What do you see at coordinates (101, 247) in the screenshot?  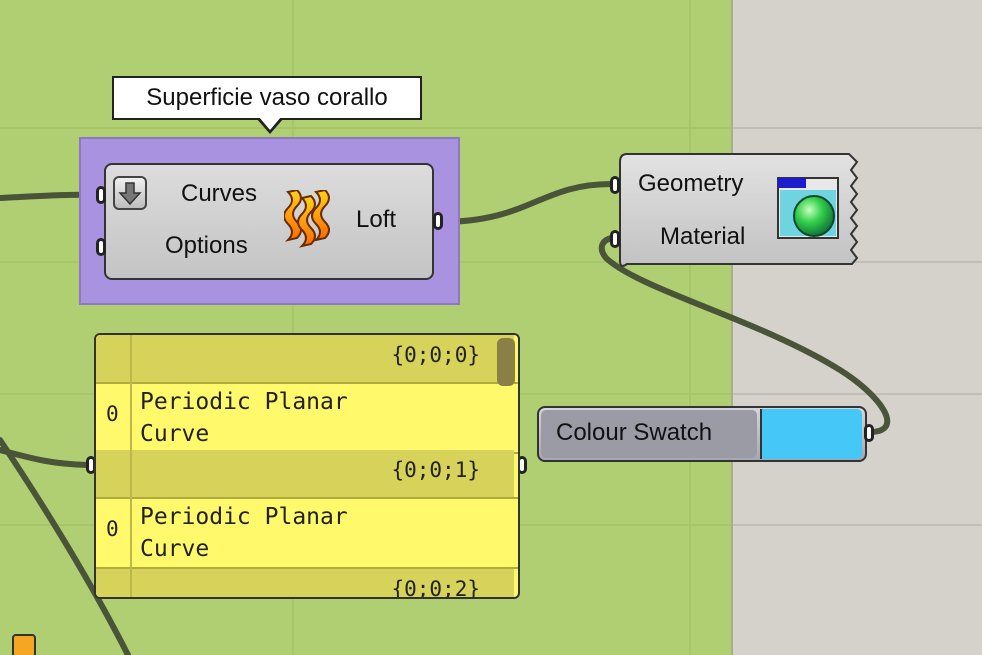 I see `options-input-grip` at bounding box center [101, 247].